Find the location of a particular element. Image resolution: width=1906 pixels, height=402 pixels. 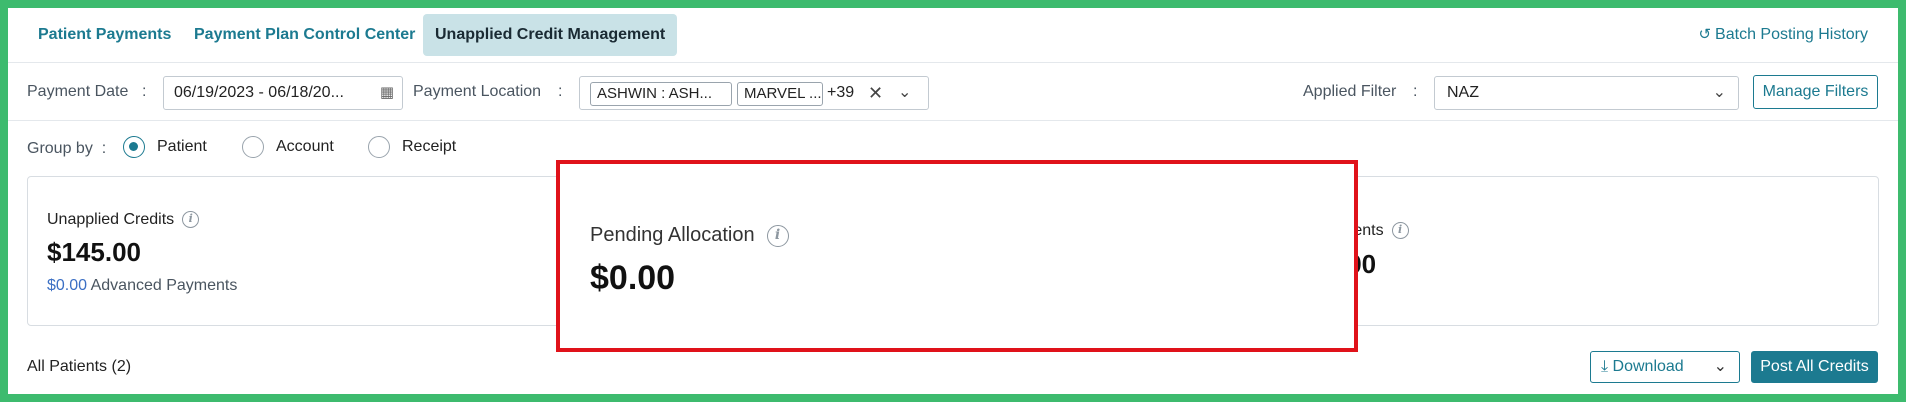

close-icon: ✕ is located at coordinates (875, 93).